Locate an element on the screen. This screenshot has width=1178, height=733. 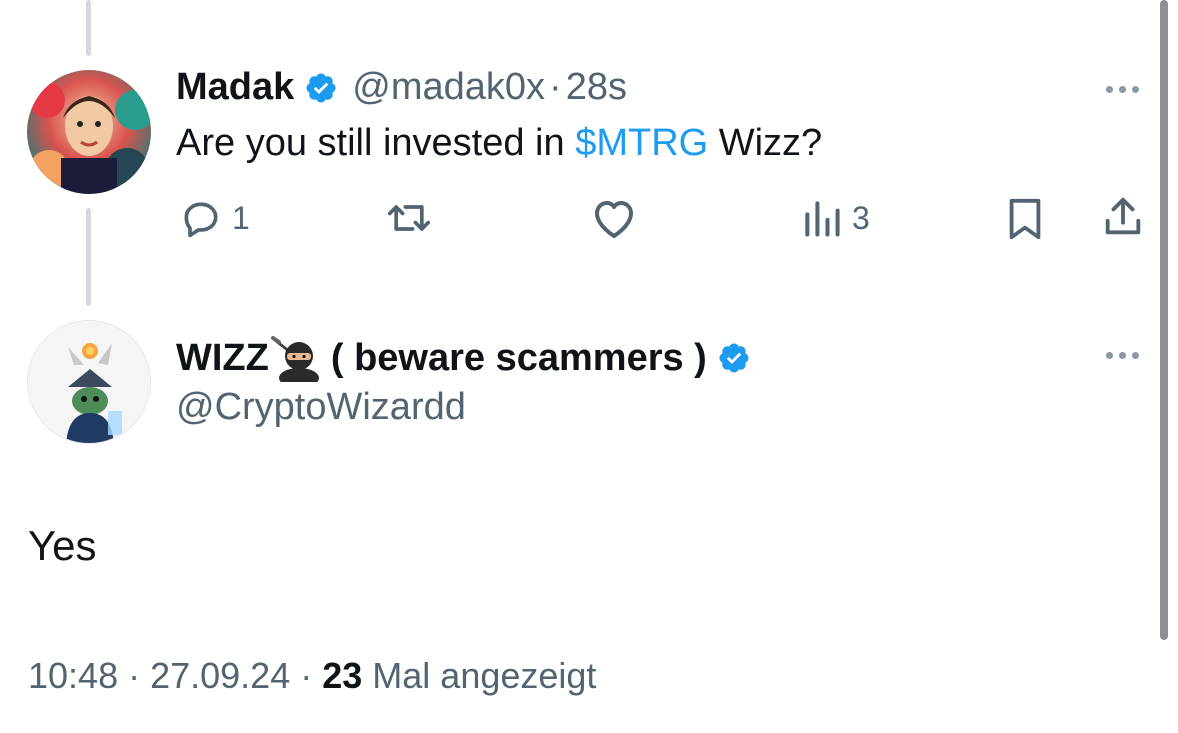
like-button is located at coordinates (618, 218).